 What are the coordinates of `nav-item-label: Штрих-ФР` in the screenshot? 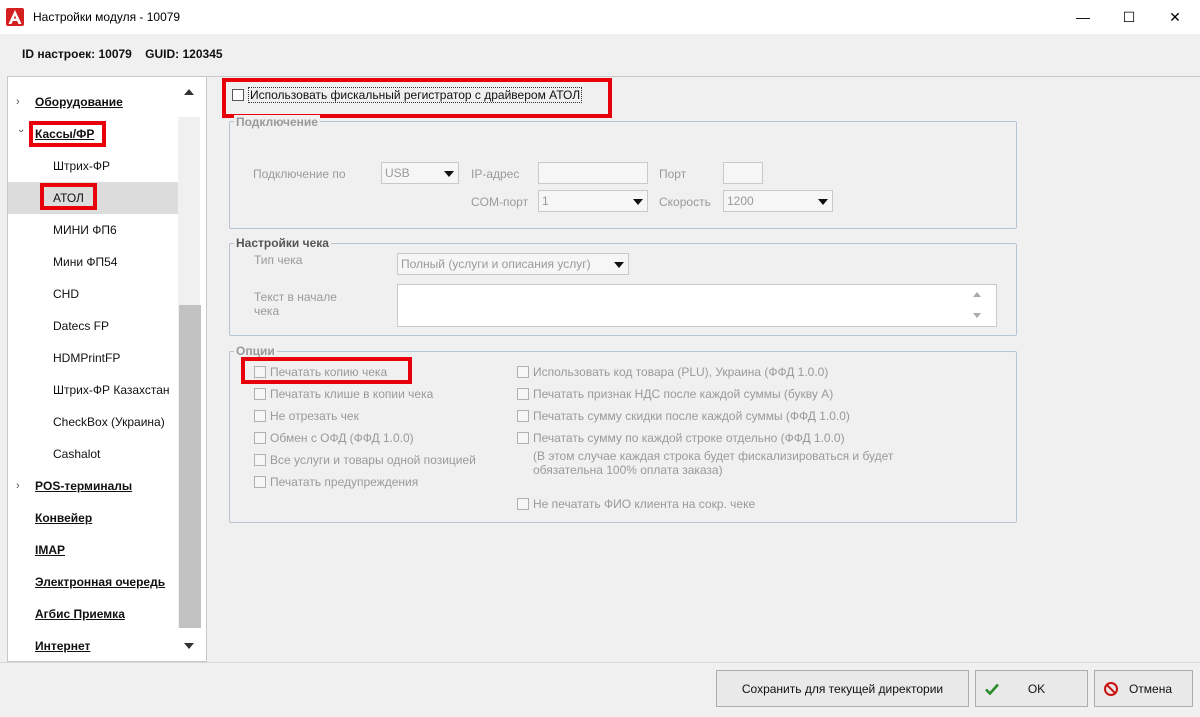 It's located at (81, 166).